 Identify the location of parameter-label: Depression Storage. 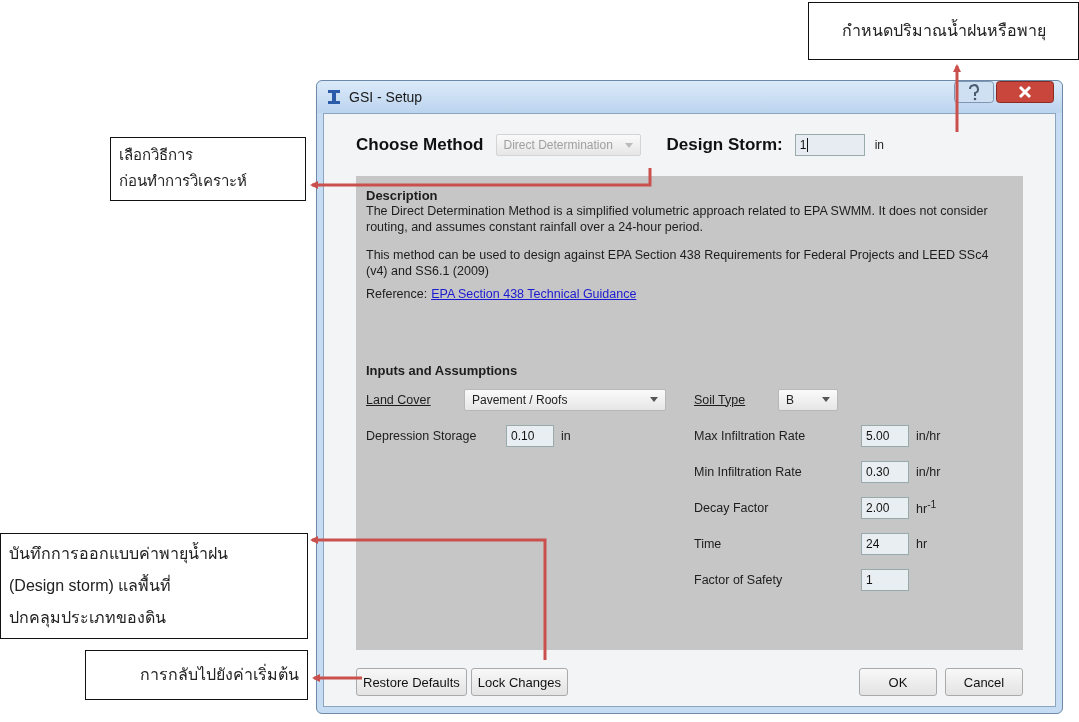
(422, 435).